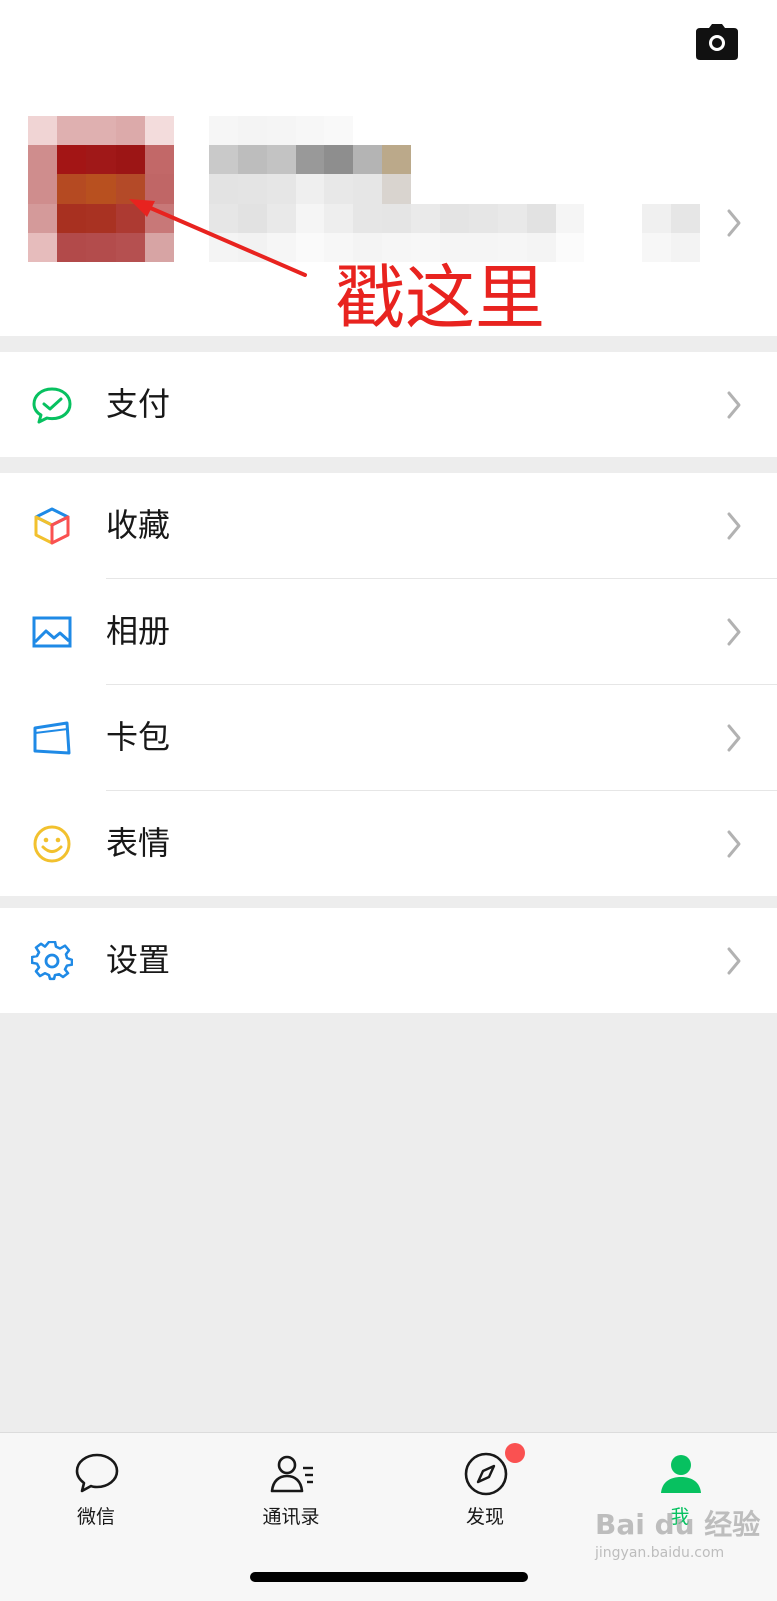 This screenshot has height=1601, width=777. What do you see at coordinates (389, 1577) in the screenshot?
I see `home-indicator` at bounding box center [389, 1577].